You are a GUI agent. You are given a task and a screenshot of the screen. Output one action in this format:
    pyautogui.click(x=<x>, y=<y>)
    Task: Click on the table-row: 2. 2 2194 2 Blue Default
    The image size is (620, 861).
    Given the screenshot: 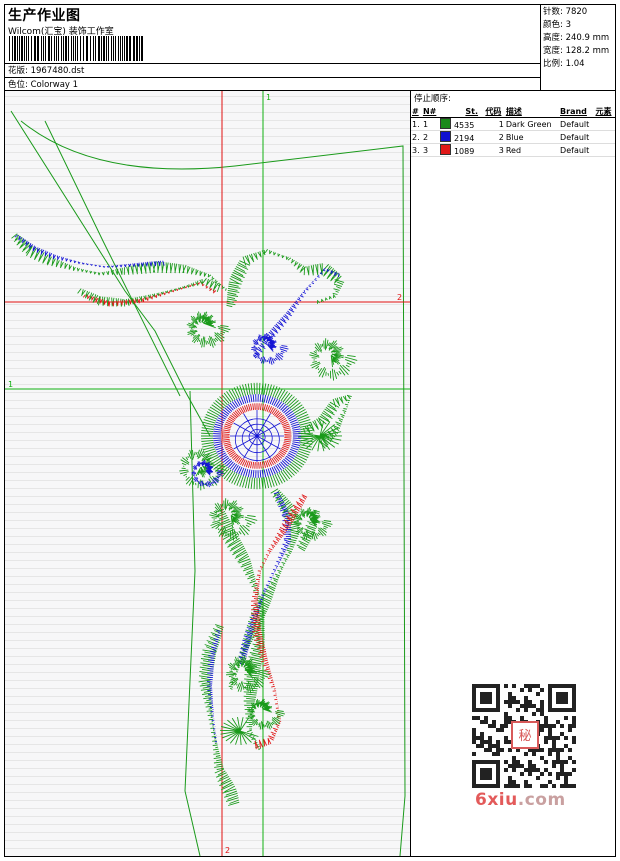 What is the action you would take?
    pyautogui.click(x=513, y=137)
    